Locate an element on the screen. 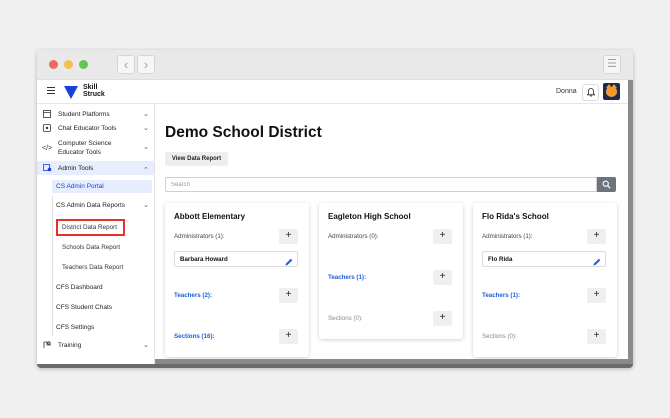 The width and height of the screenshot is (670, 418). user-avatar is located at coordinates (611, 91).